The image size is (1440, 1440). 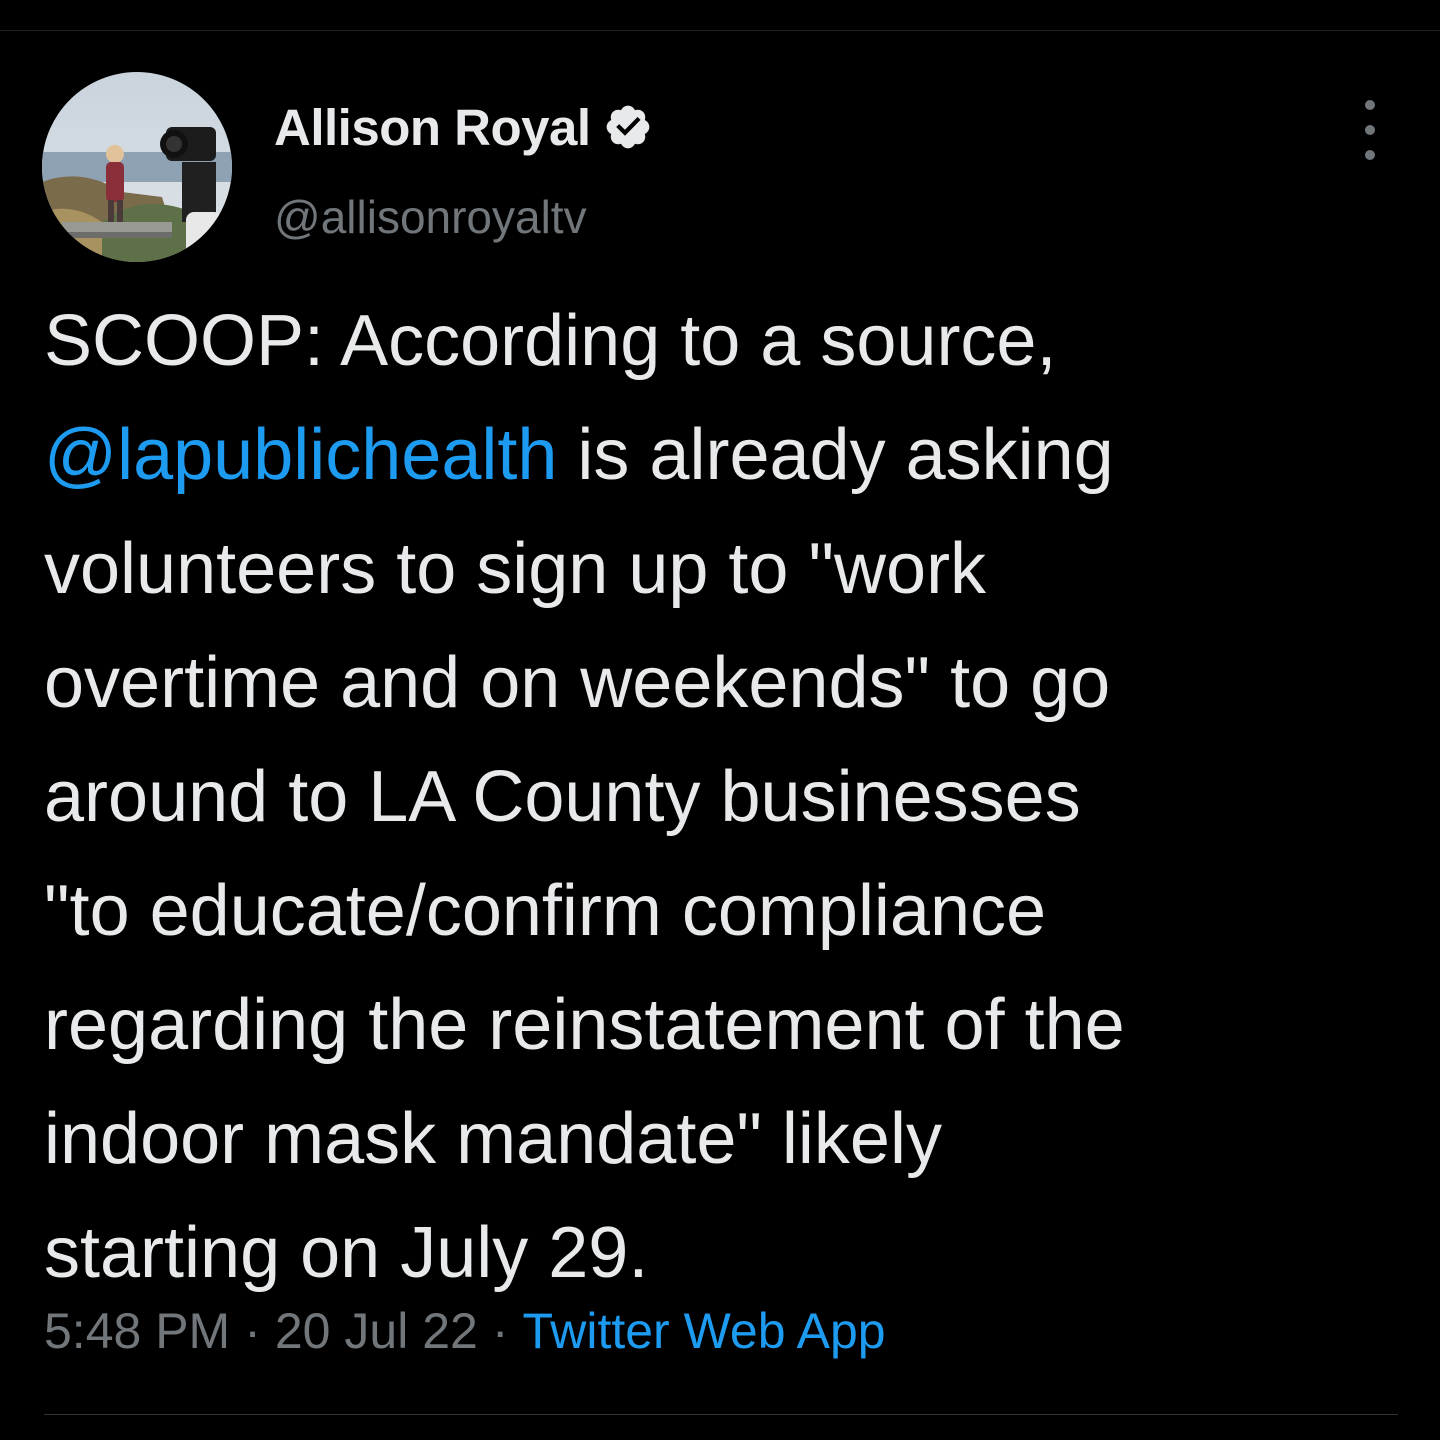 What do you see at coordinates (515, 569) in the screenshot?
I see `tweet-text-segment: volunteers to sign up to "work` at bounding box center [515, 569].